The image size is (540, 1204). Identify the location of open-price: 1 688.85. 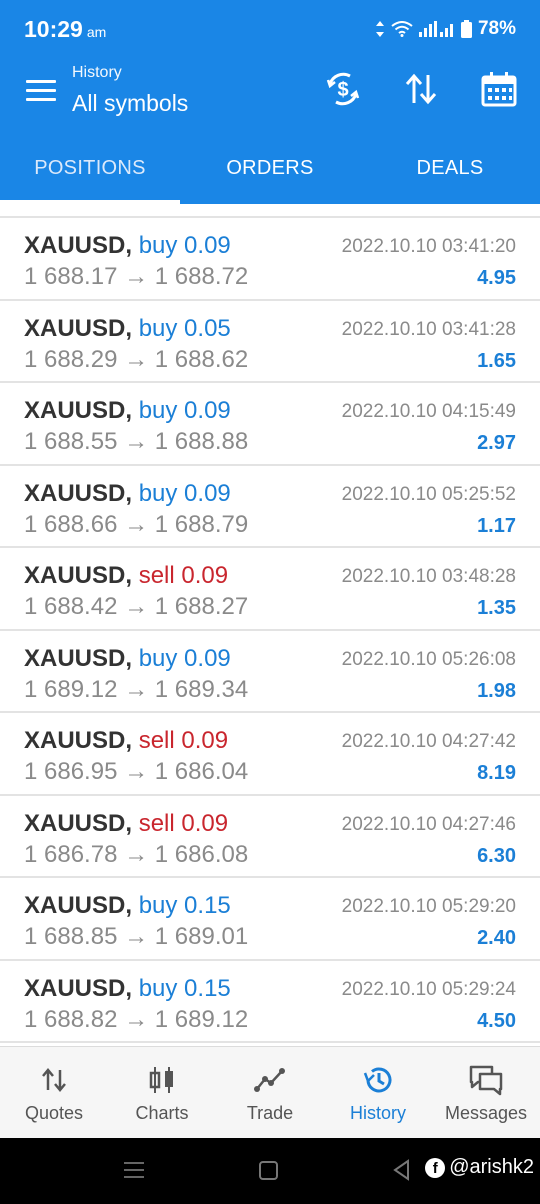
(71, 936).